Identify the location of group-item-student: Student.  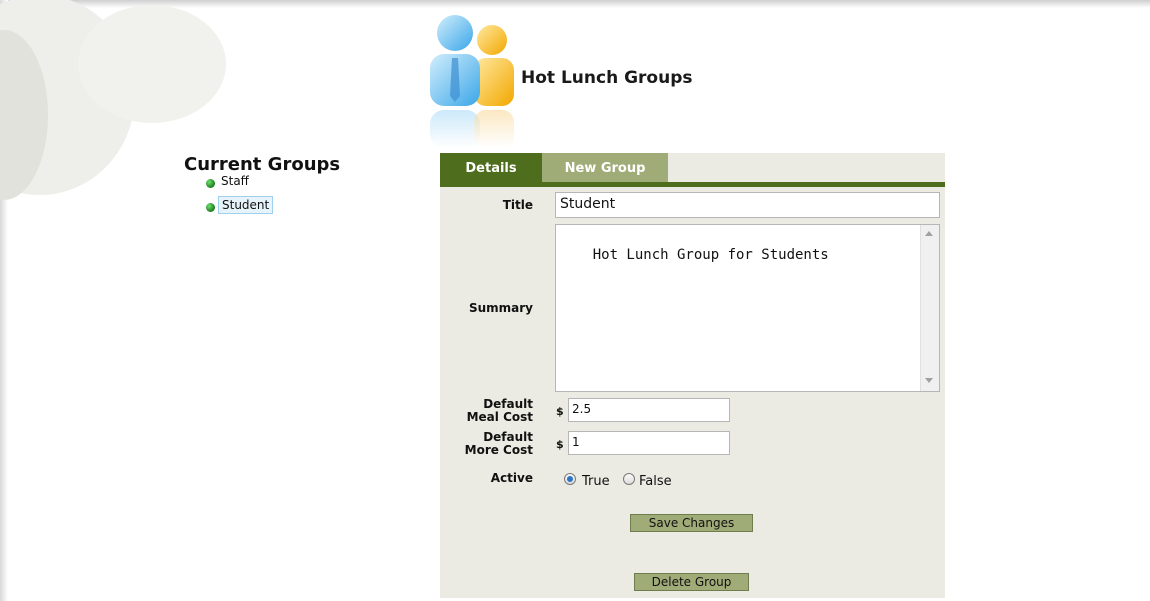
(240, 205).